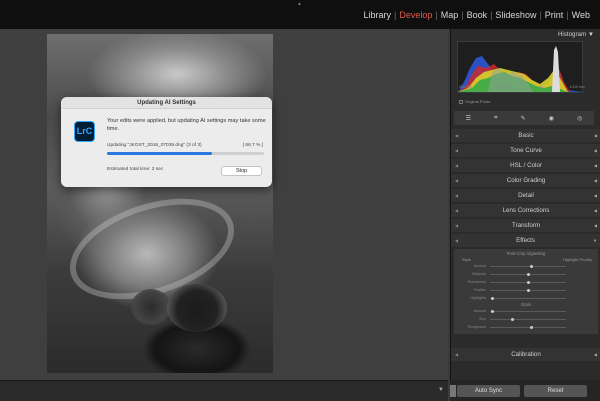  Describe the element at coordinates (525, 165) in the screenshot. I see `section-hsl-color: ◀ HSL / Color ◀` at that location.